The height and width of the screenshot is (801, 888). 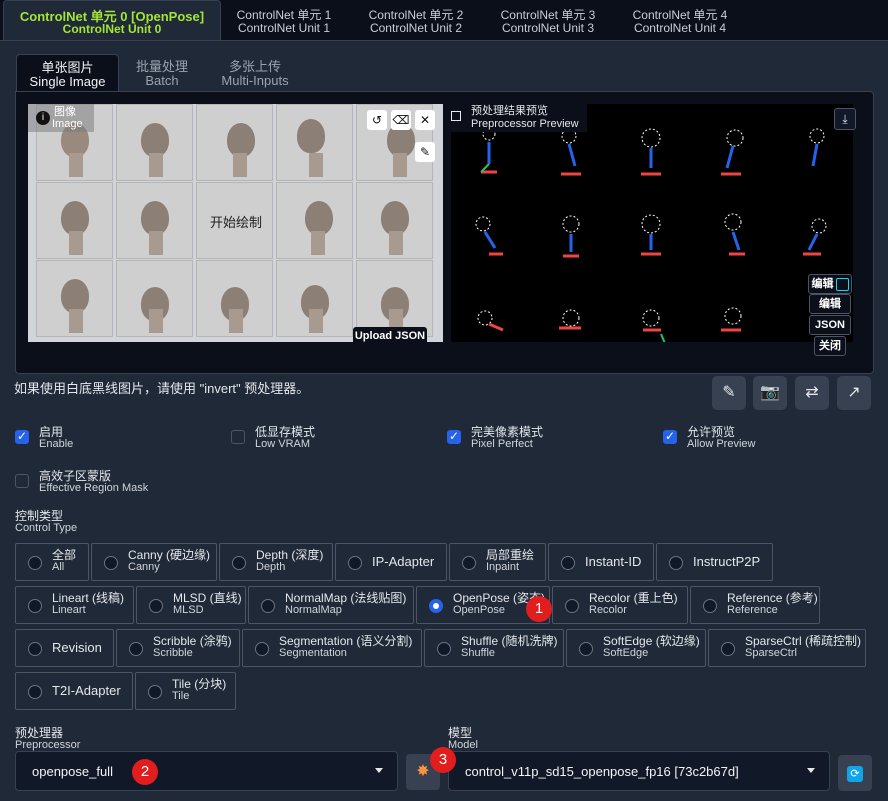 What do you see at coordinates (74, 605) in the screenshot?
I see `control-type-lineart: Lineart (线稿) Lineart` at bounding box center [74, 605].